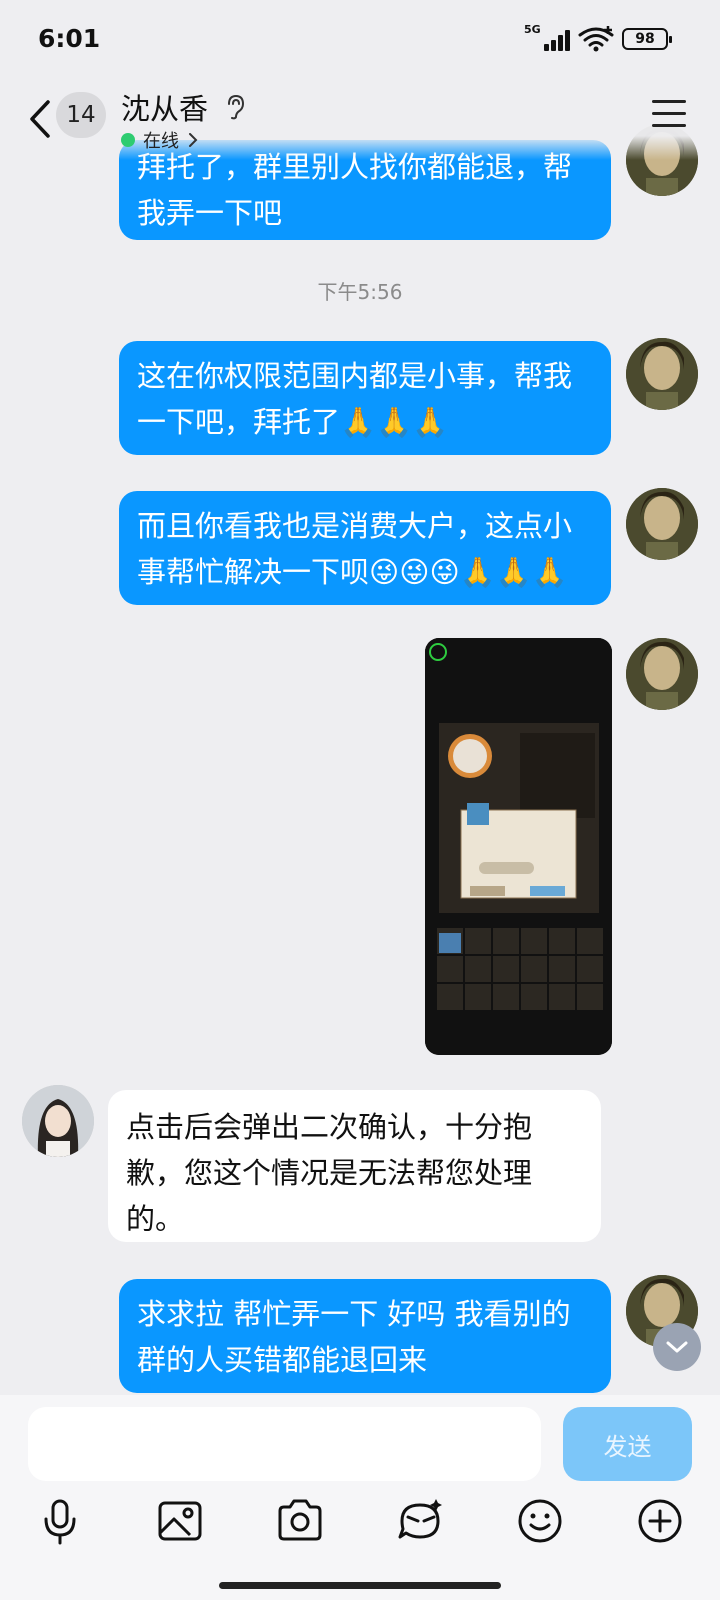 The height and width of the screenshot is (1600, 720). Describe the element at coordinates (128, 140) in the screenshot. I see `online-dot-icon` at that location.